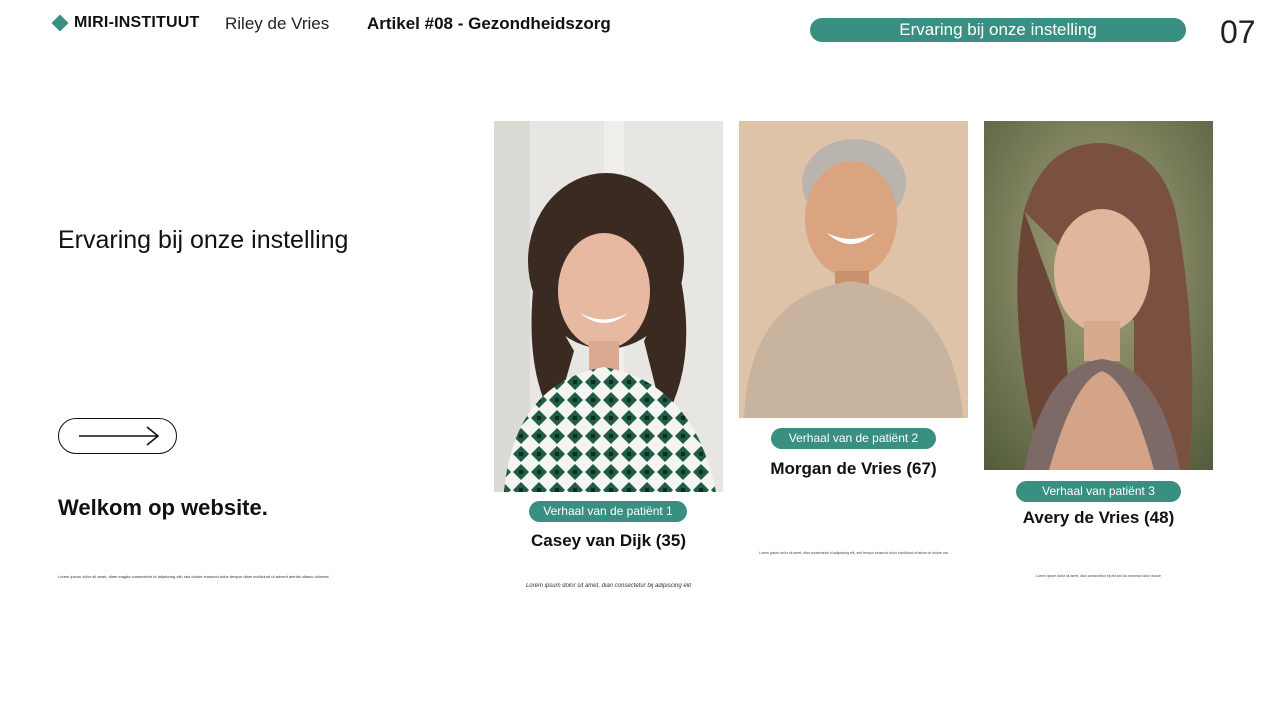 The image size is (1280, 720). What do you see at coordinates (608, 511) in the screenshot?
I see `patient-badge-1: Verhaal van de patiënt 1` at bounding box center [608, 511].